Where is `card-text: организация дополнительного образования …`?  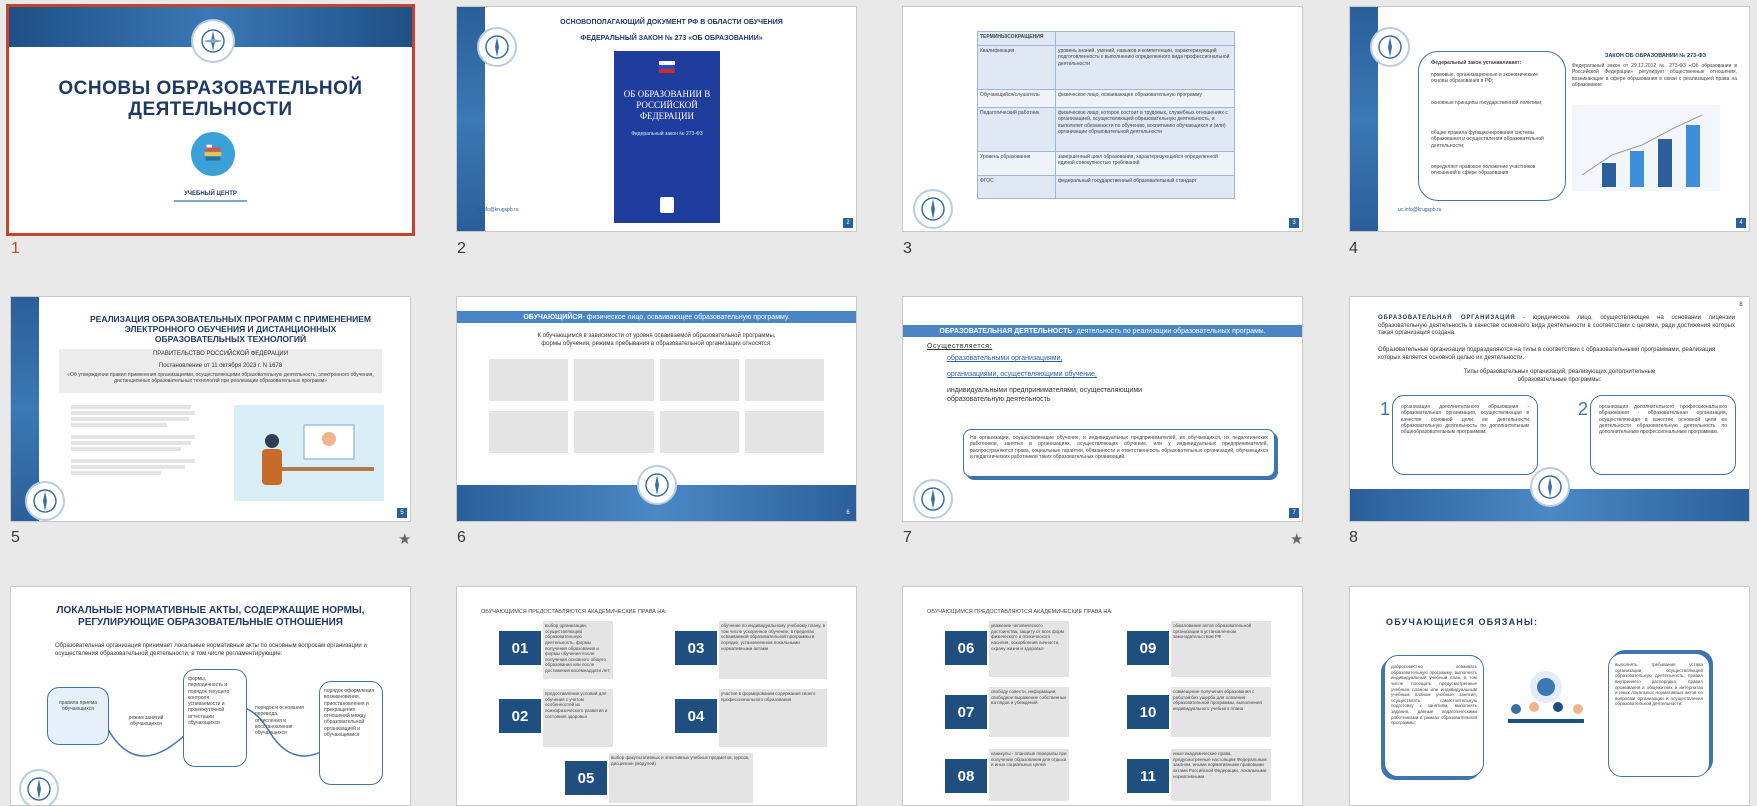 card-text: организация дополнительного образования … is located at coordinates (1465, 419).